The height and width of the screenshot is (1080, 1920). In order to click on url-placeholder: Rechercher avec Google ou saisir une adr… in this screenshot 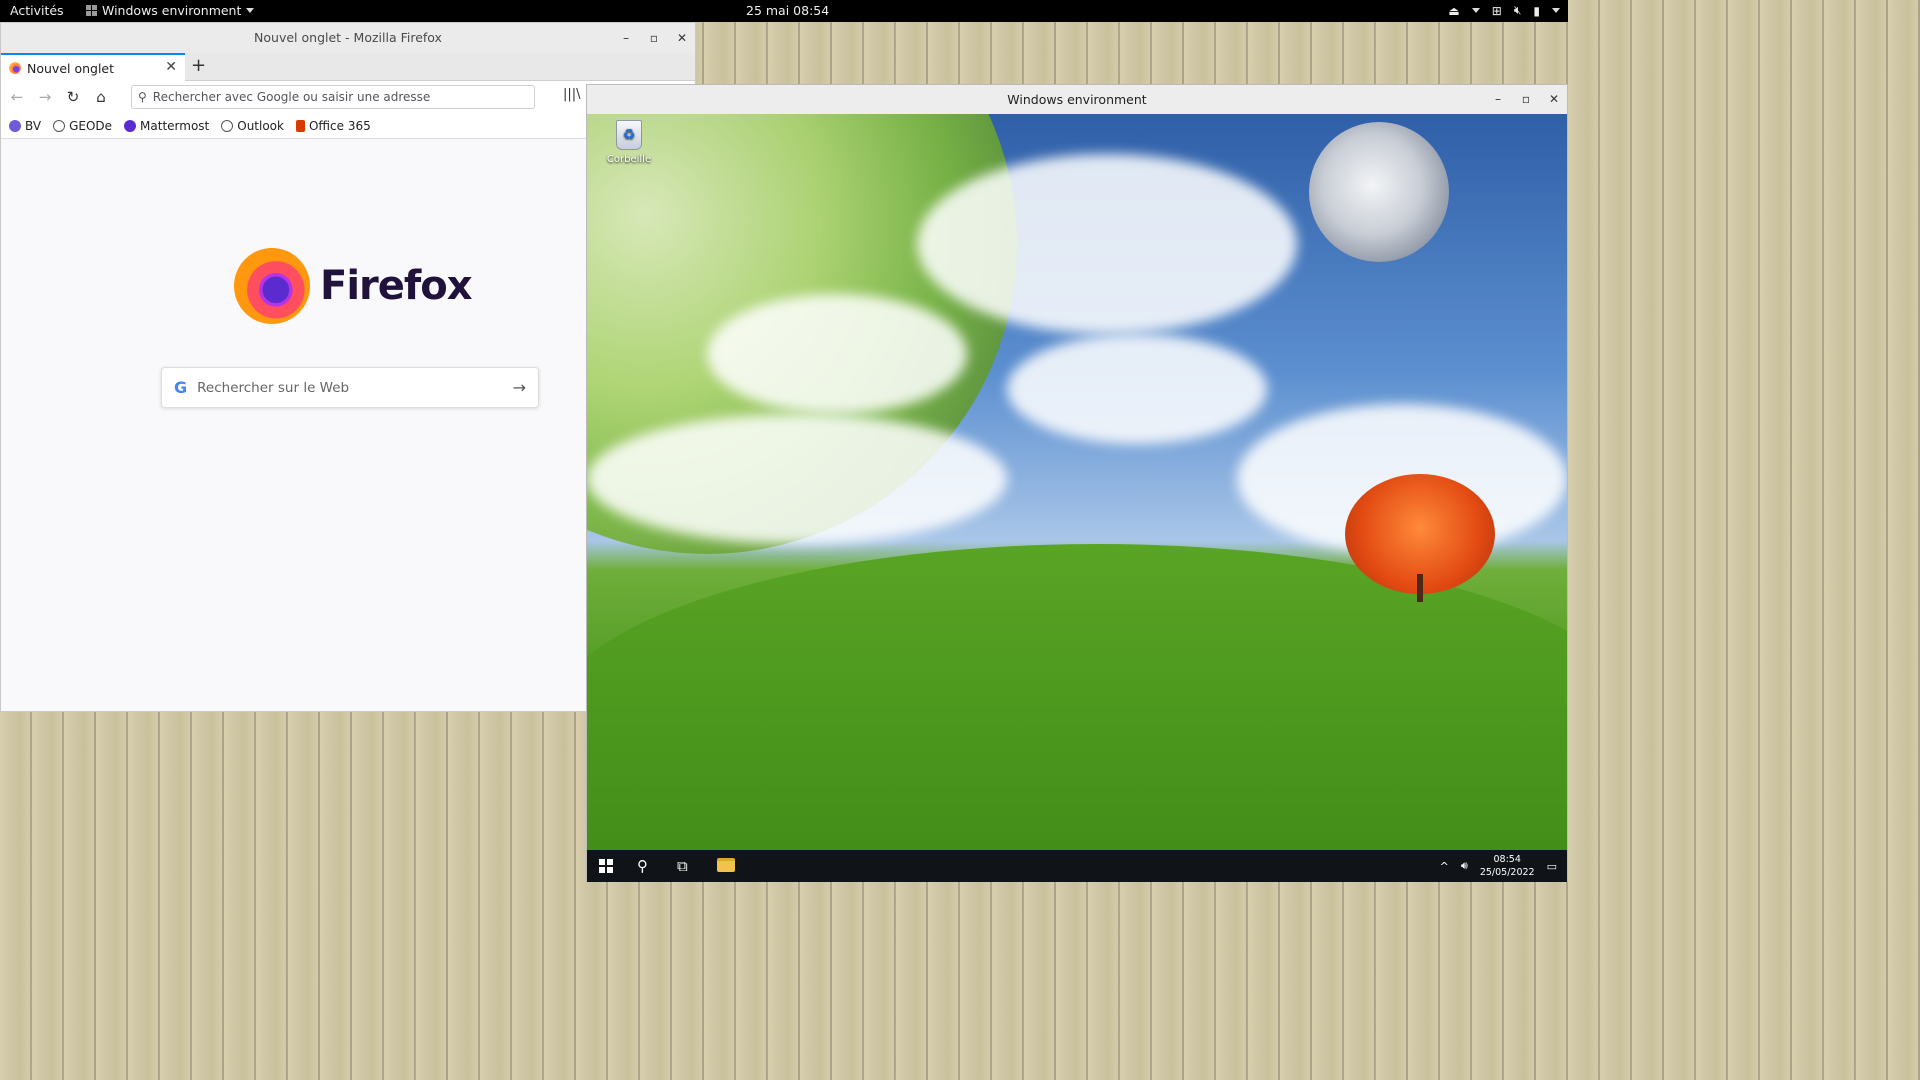, I will do `click(291, 97)`.